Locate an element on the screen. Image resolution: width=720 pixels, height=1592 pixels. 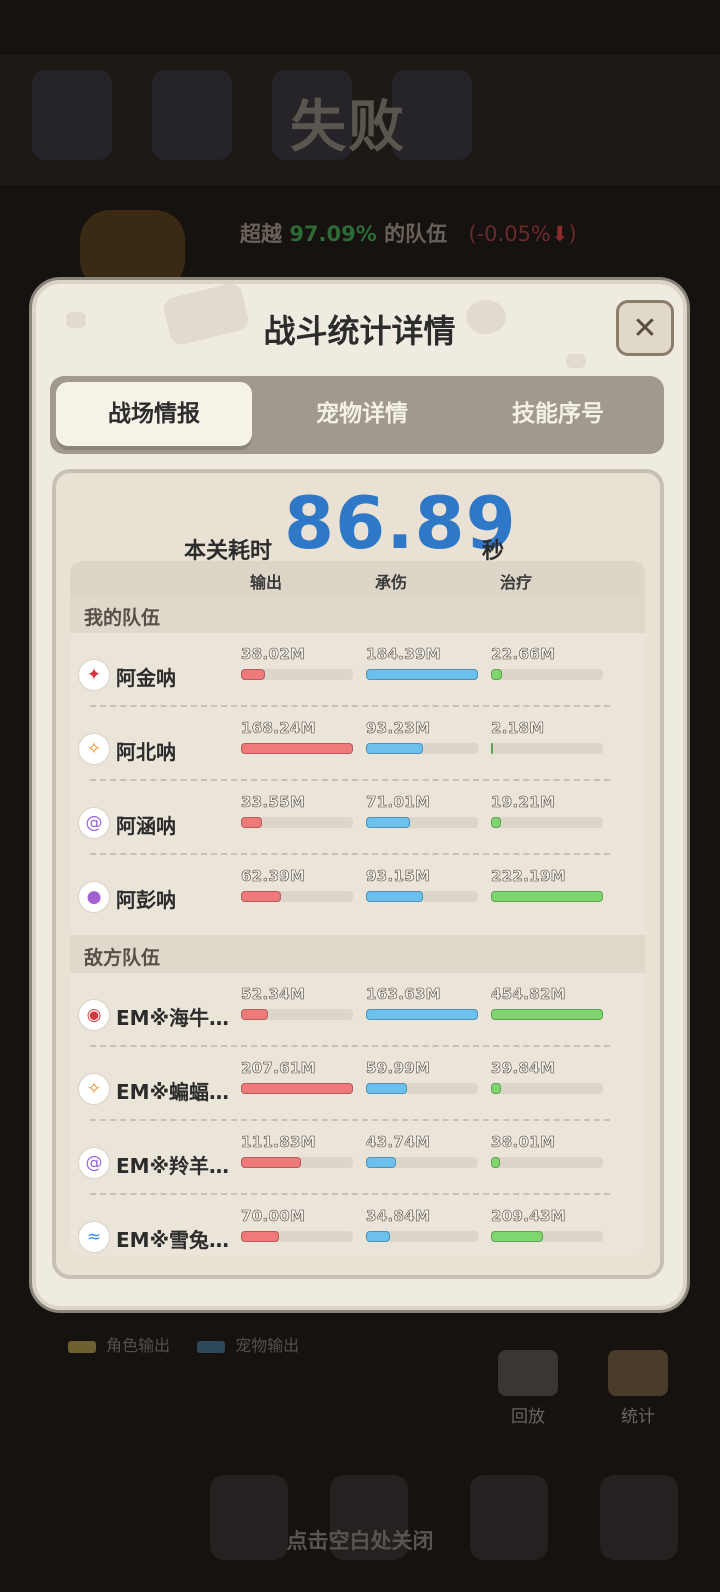
stat-taken-value: 71.01M is located at coordinates (398, 802).